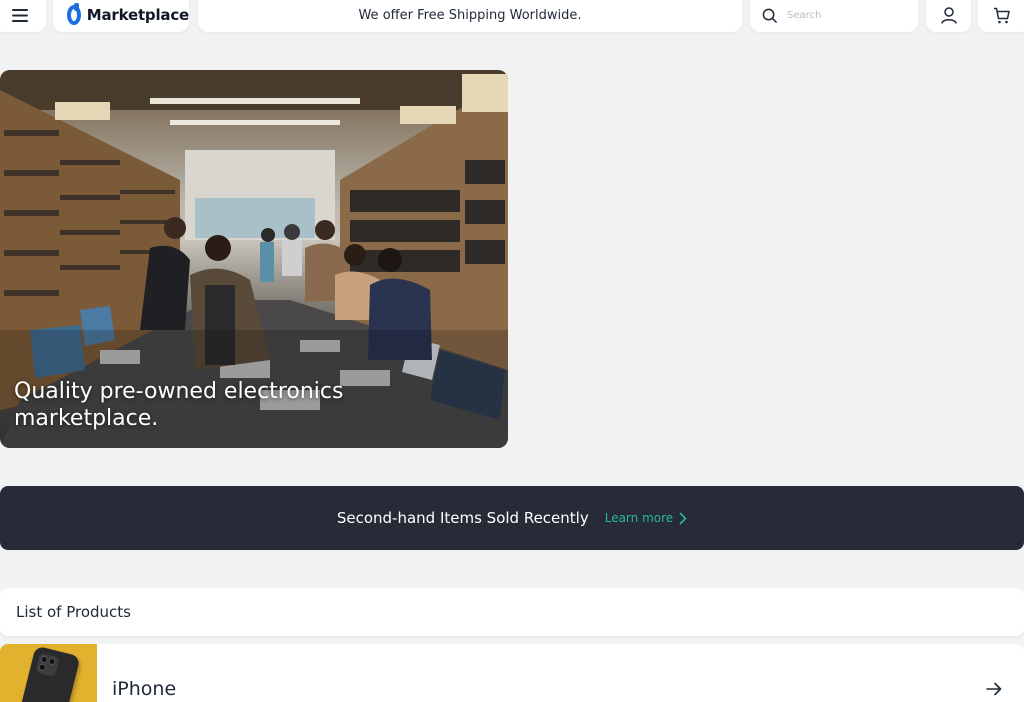 This screenshot has height=702, width=1024. What do you see at coordinates (683, 518) in the screenshot?
I see `chevron-right-icon` at bounding box center [683, 518].